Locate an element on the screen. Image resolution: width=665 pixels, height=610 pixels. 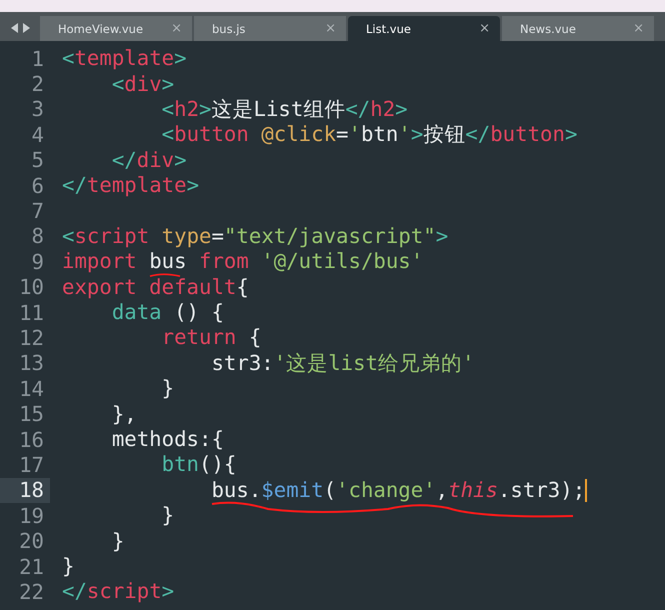
line-number: 2 is located at coordinates (37, 84).